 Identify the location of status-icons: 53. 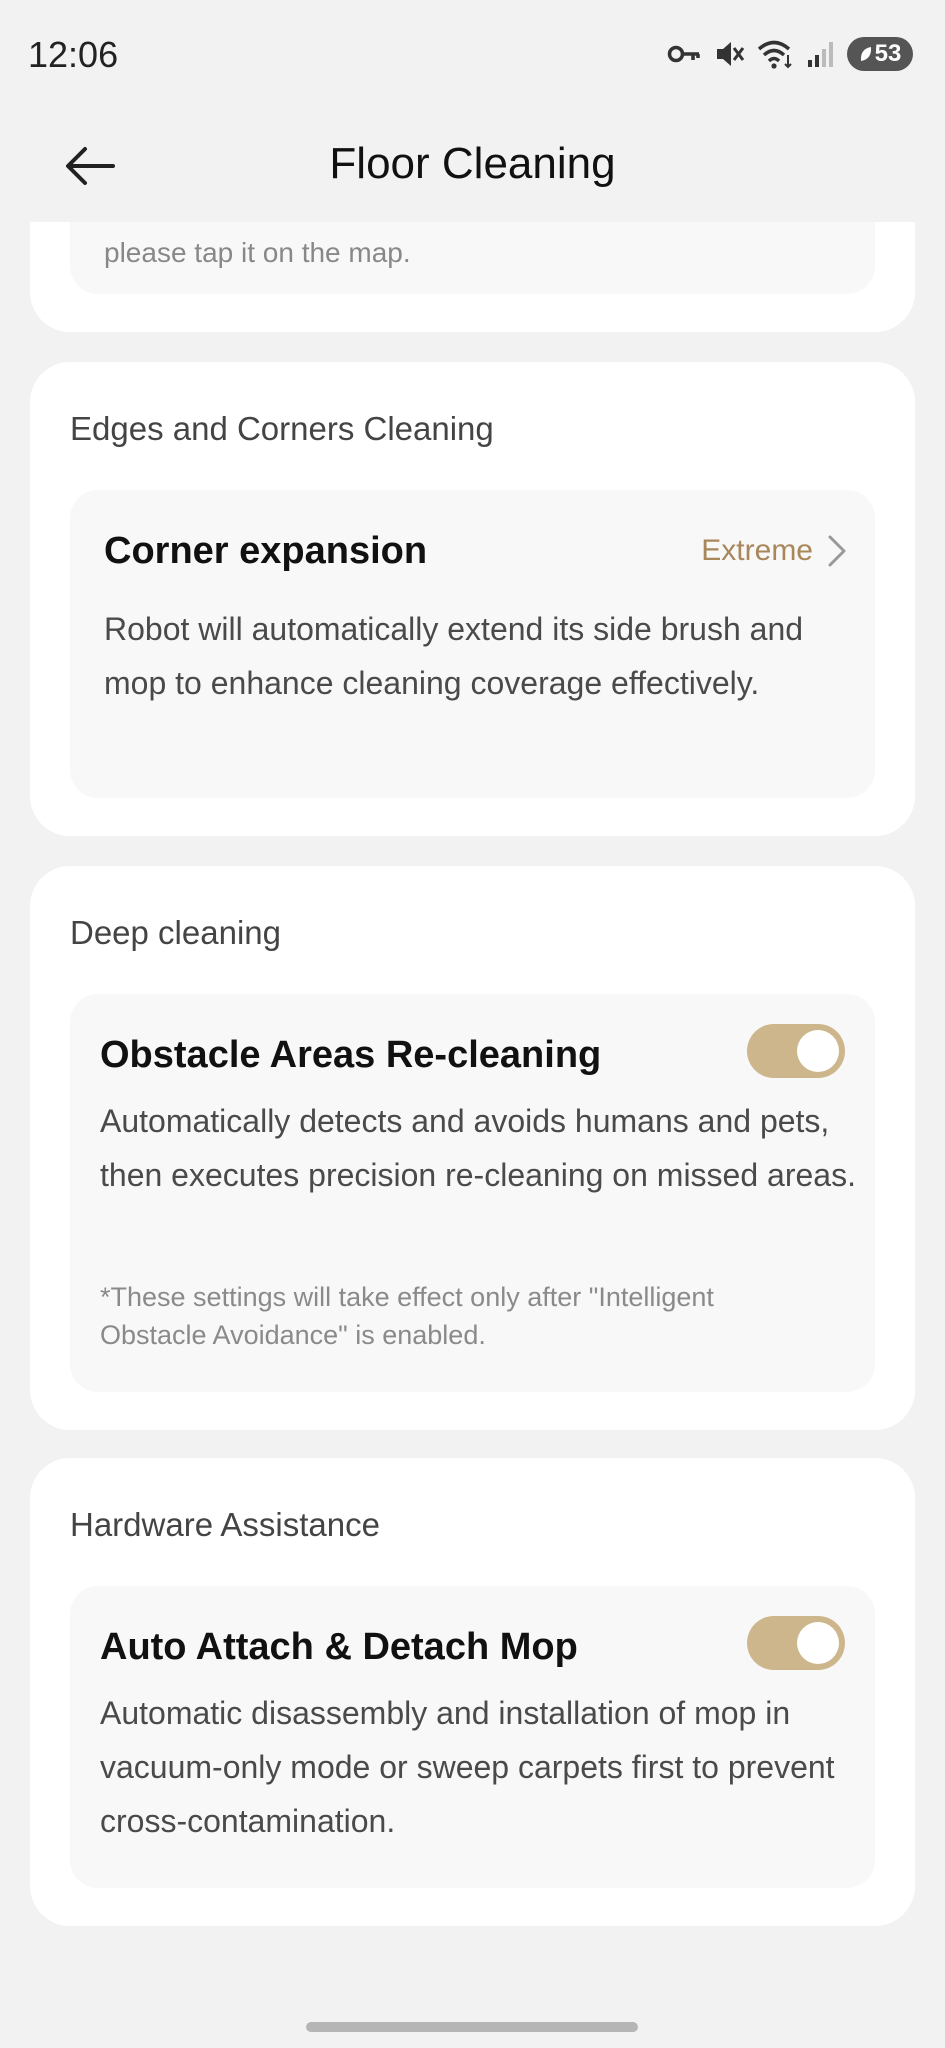
(790, 54).